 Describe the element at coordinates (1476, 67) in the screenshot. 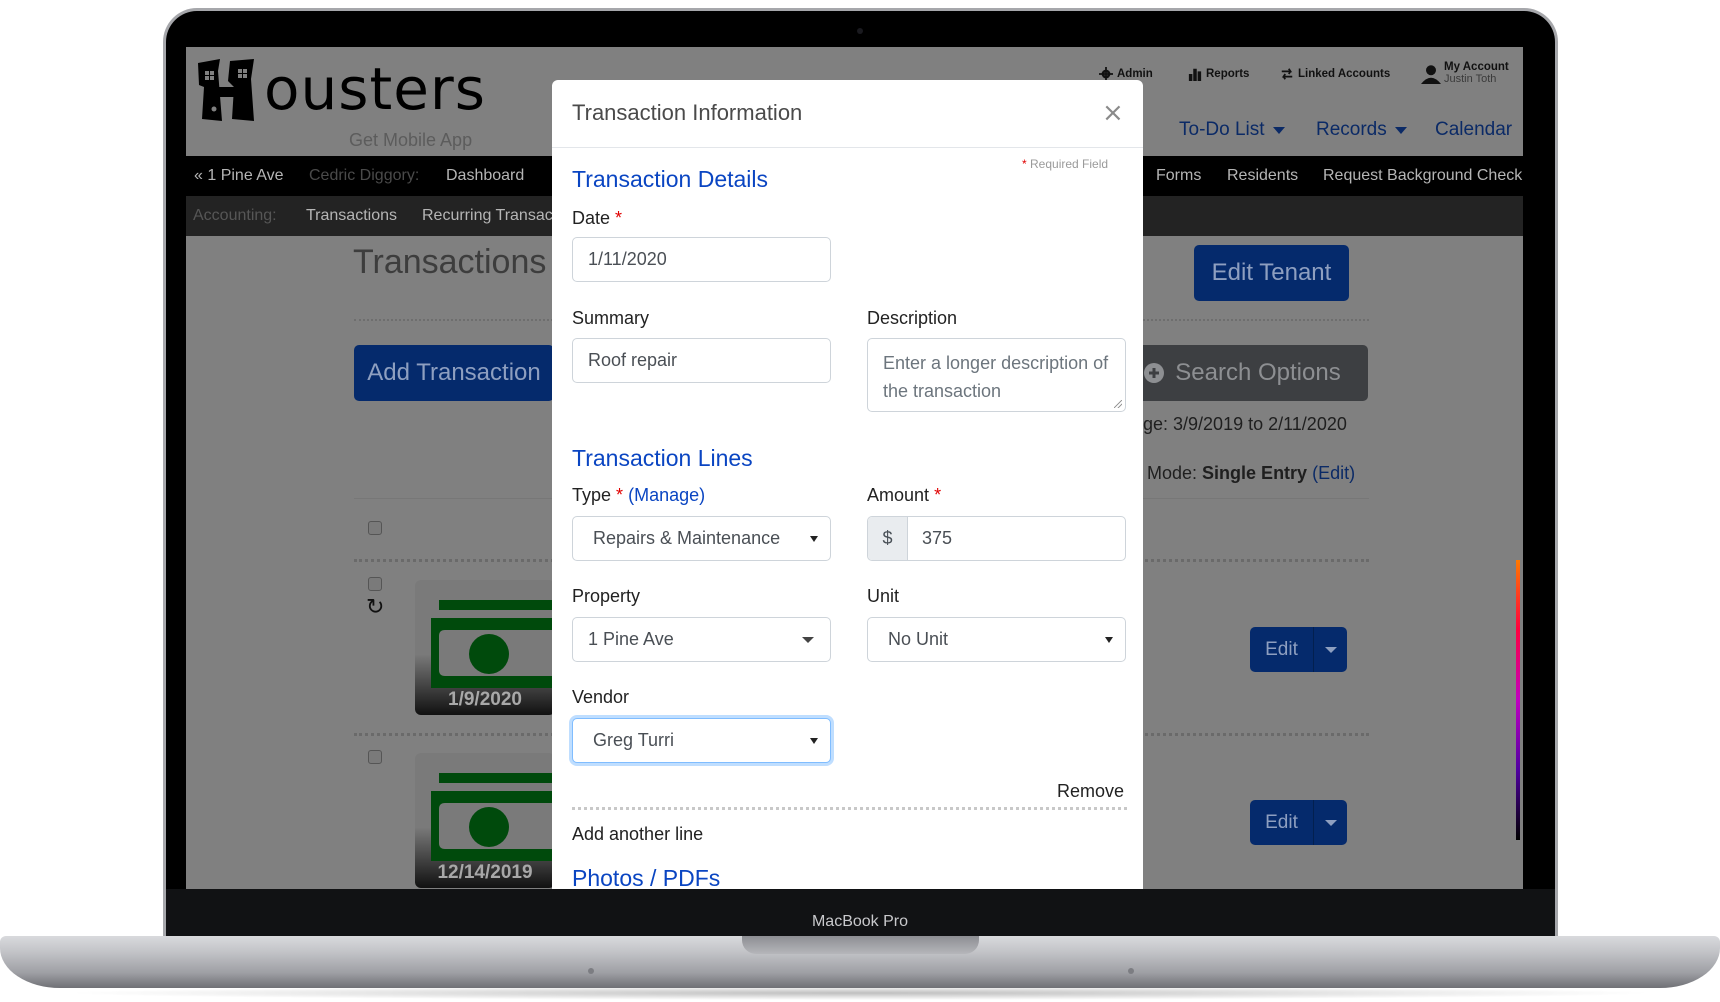

I see `my-account-label: My Account` at that location.